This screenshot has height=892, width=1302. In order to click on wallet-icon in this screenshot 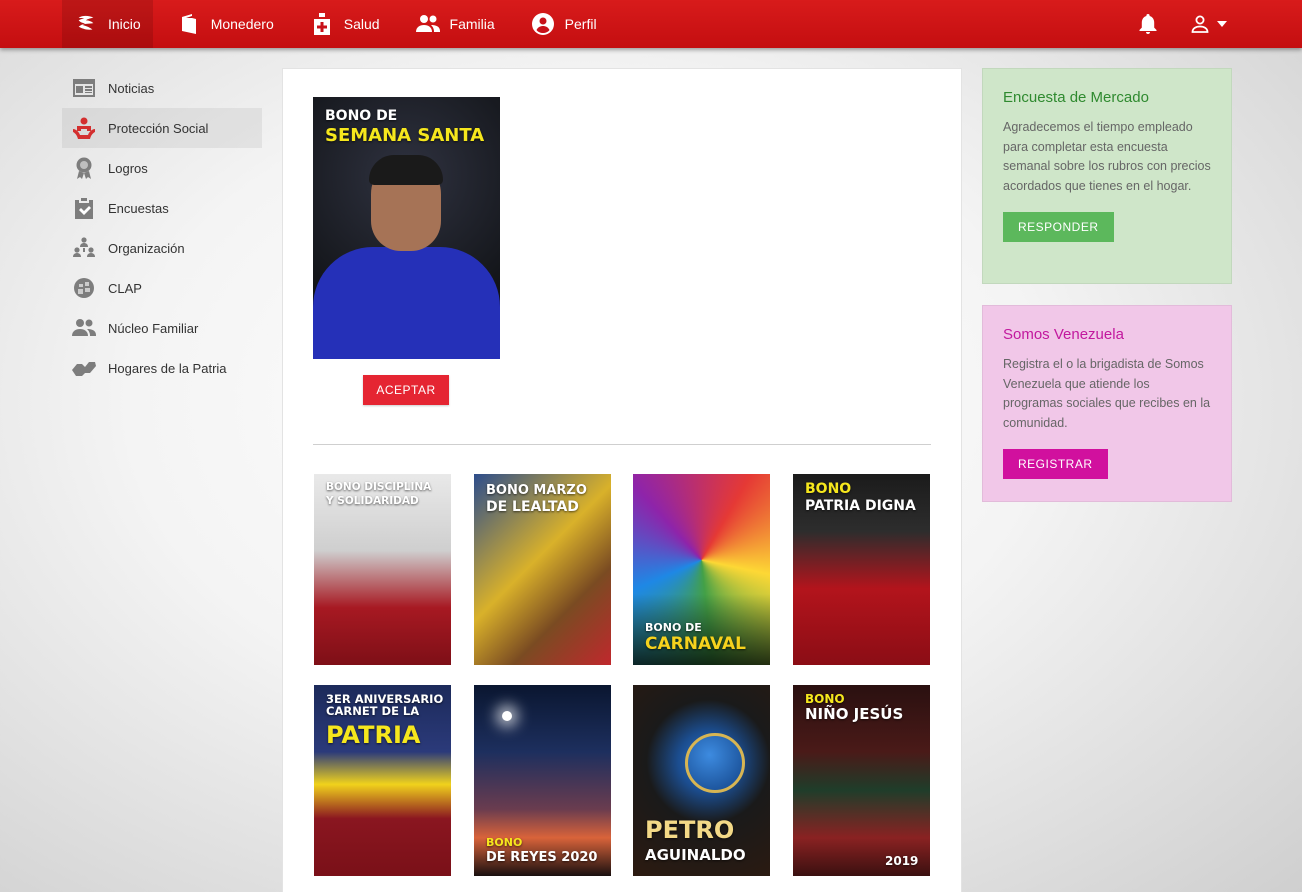, I will do `click(189, 24)`.